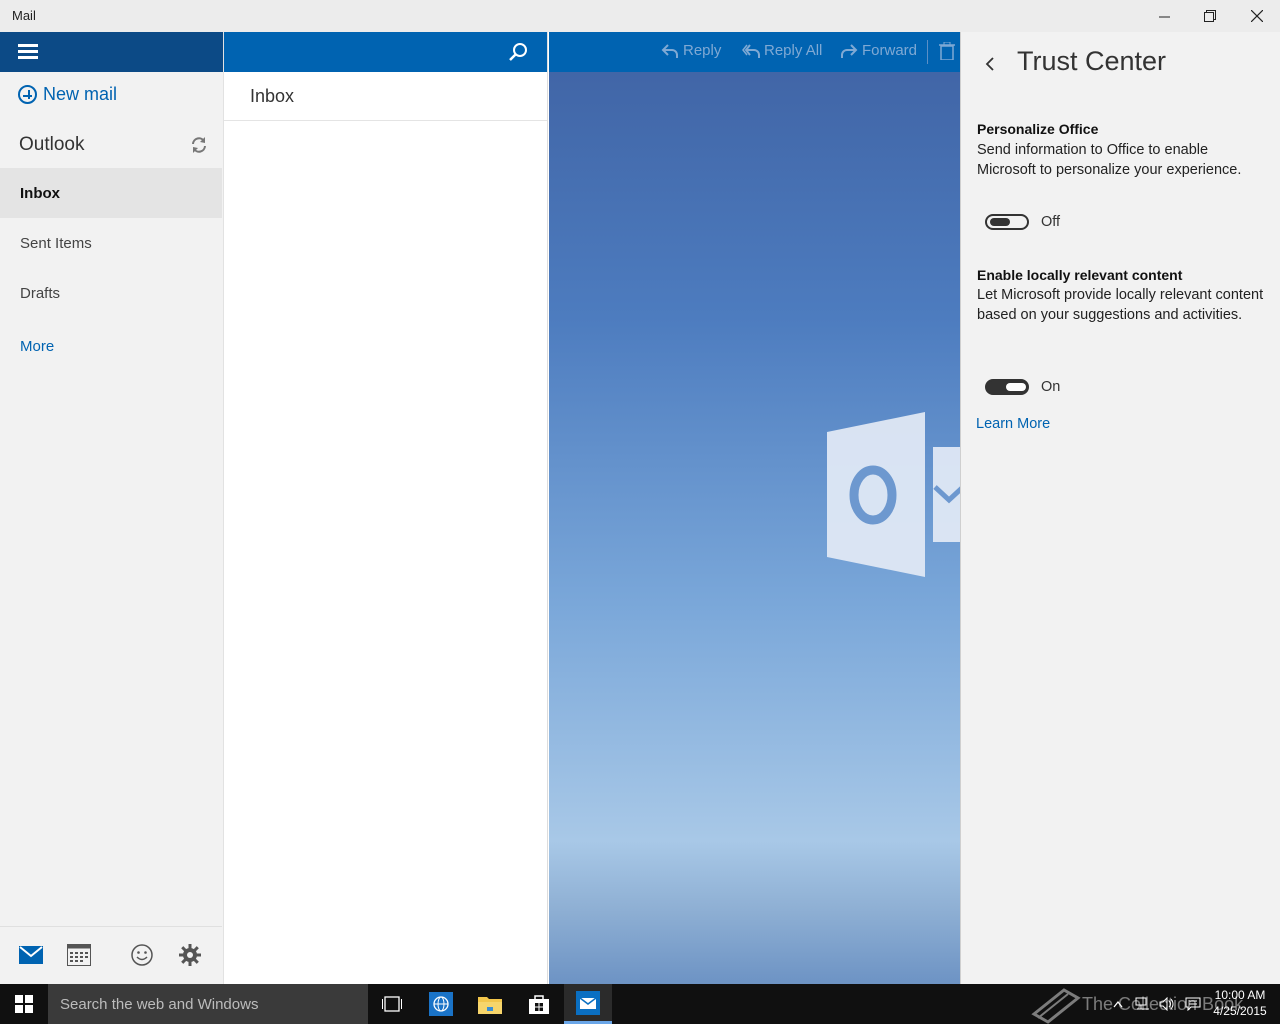 Image resolution: width=1280 pixels, height=1024 pixels. I want to click on account-name: Outlook, so click(51, 145).